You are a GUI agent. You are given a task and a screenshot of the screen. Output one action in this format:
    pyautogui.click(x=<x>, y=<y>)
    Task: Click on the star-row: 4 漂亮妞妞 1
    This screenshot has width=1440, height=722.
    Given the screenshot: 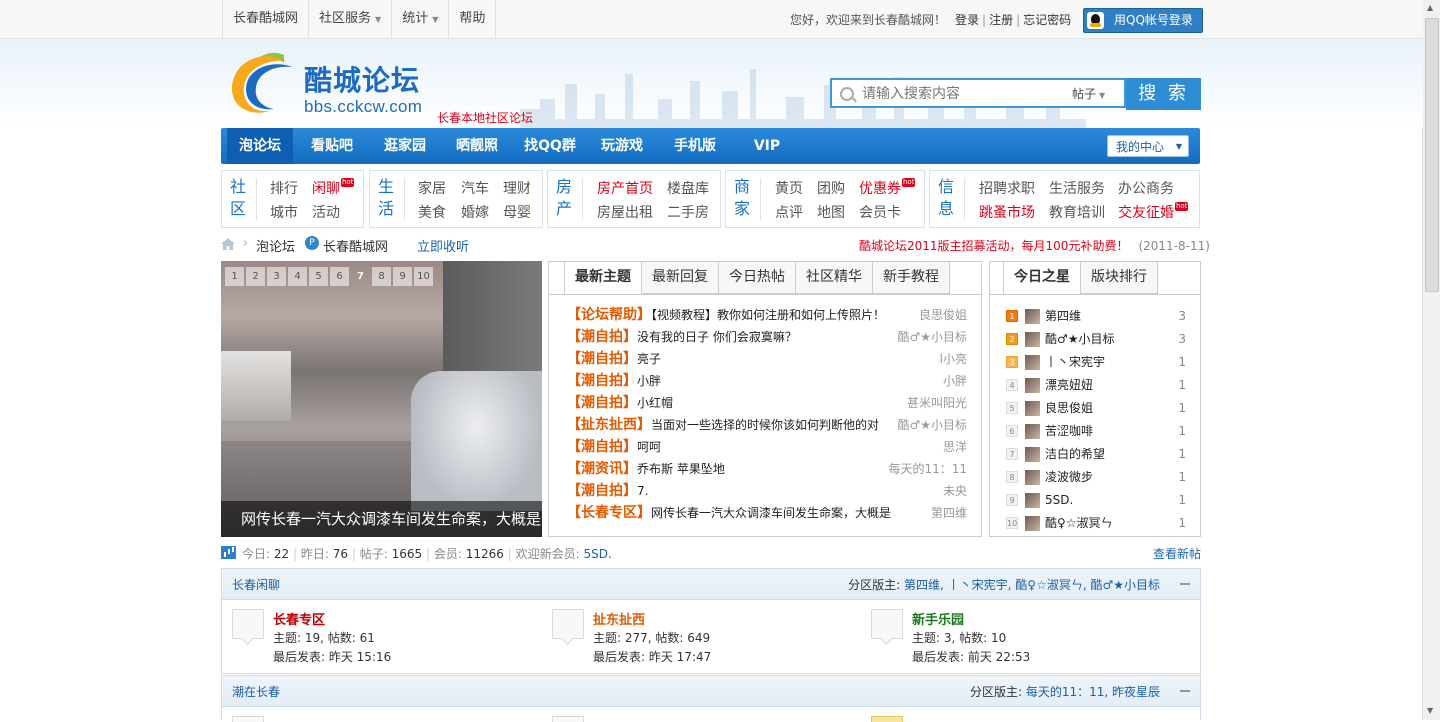 What is the action you would take?
    pyautogui.click(x=1096, y=385)
    